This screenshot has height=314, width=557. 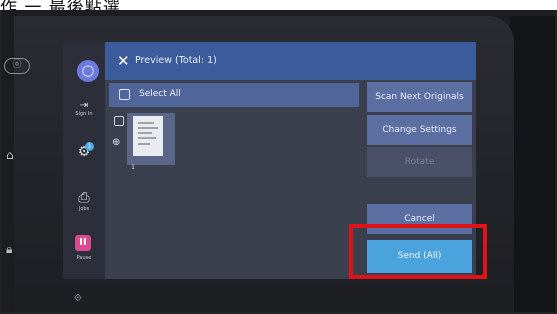 I want to click on background-right, so click(x=532, y=164).